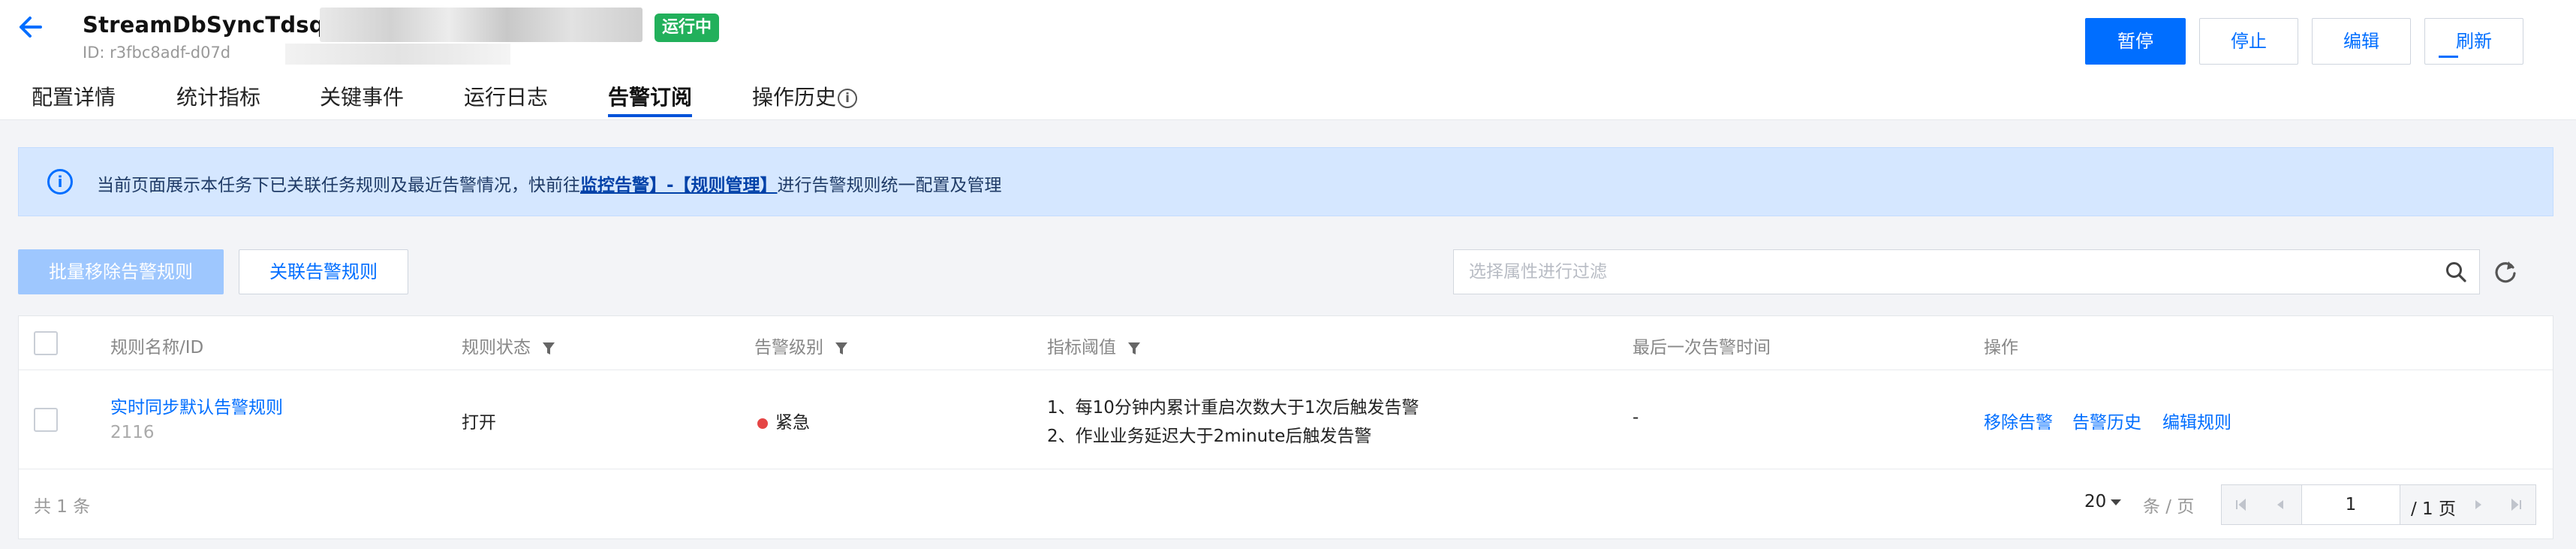  Describe the element at coordinates (2448, 57) in the screenshot. I see `refresh-indicator` at that location.